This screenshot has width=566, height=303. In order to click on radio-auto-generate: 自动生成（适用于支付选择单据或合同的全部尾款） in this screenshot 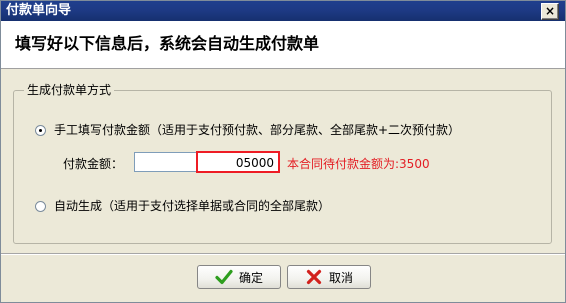, I will do `click(182, 206)`.